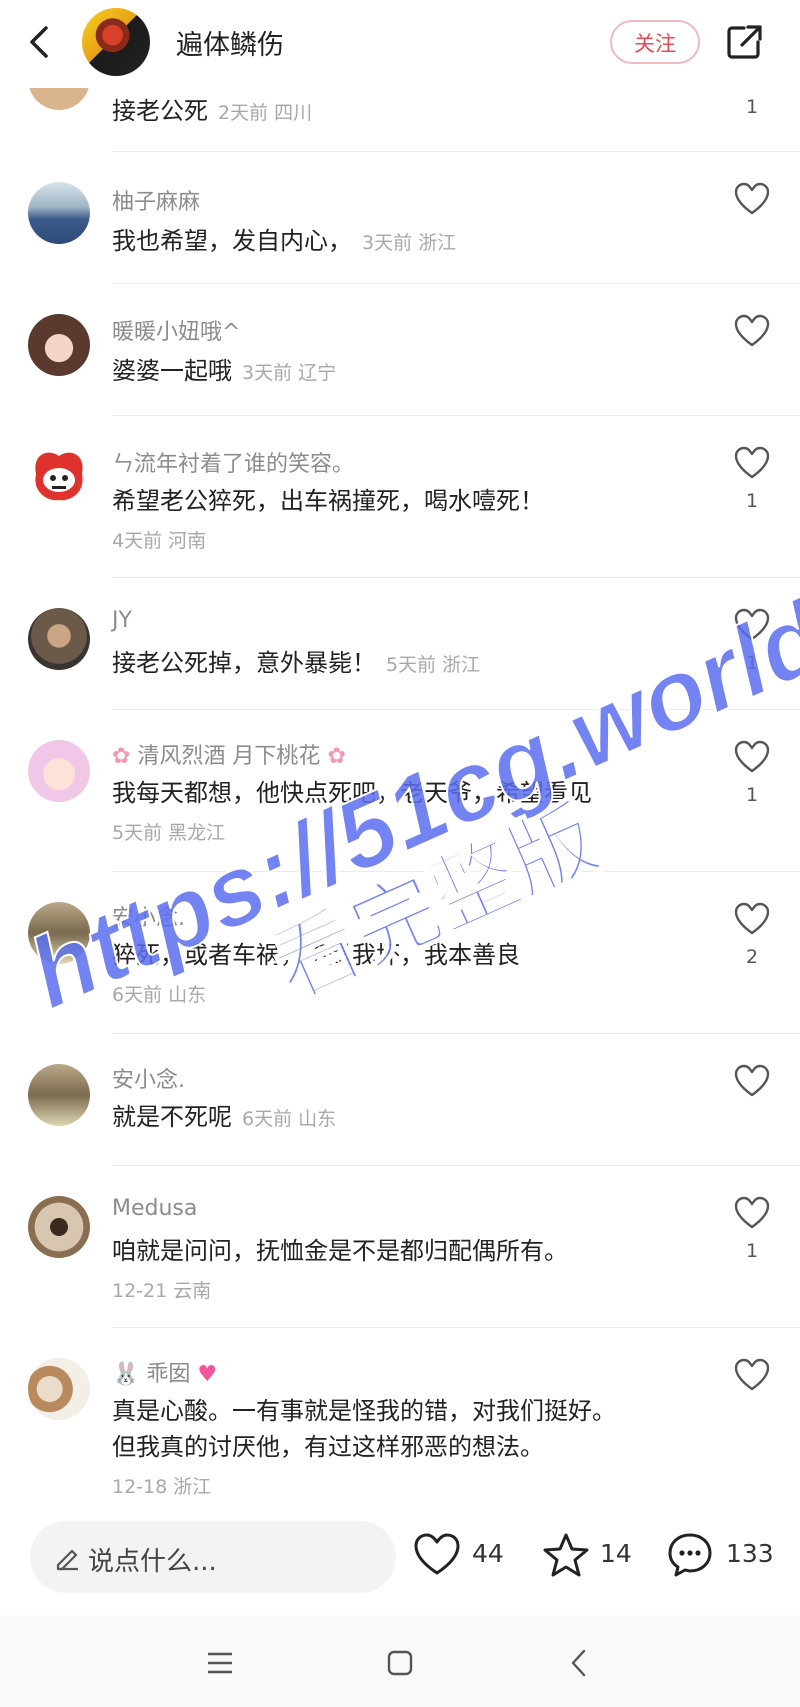  I want to click on commenter-name: 柚子麻麻, so click(156, 200).